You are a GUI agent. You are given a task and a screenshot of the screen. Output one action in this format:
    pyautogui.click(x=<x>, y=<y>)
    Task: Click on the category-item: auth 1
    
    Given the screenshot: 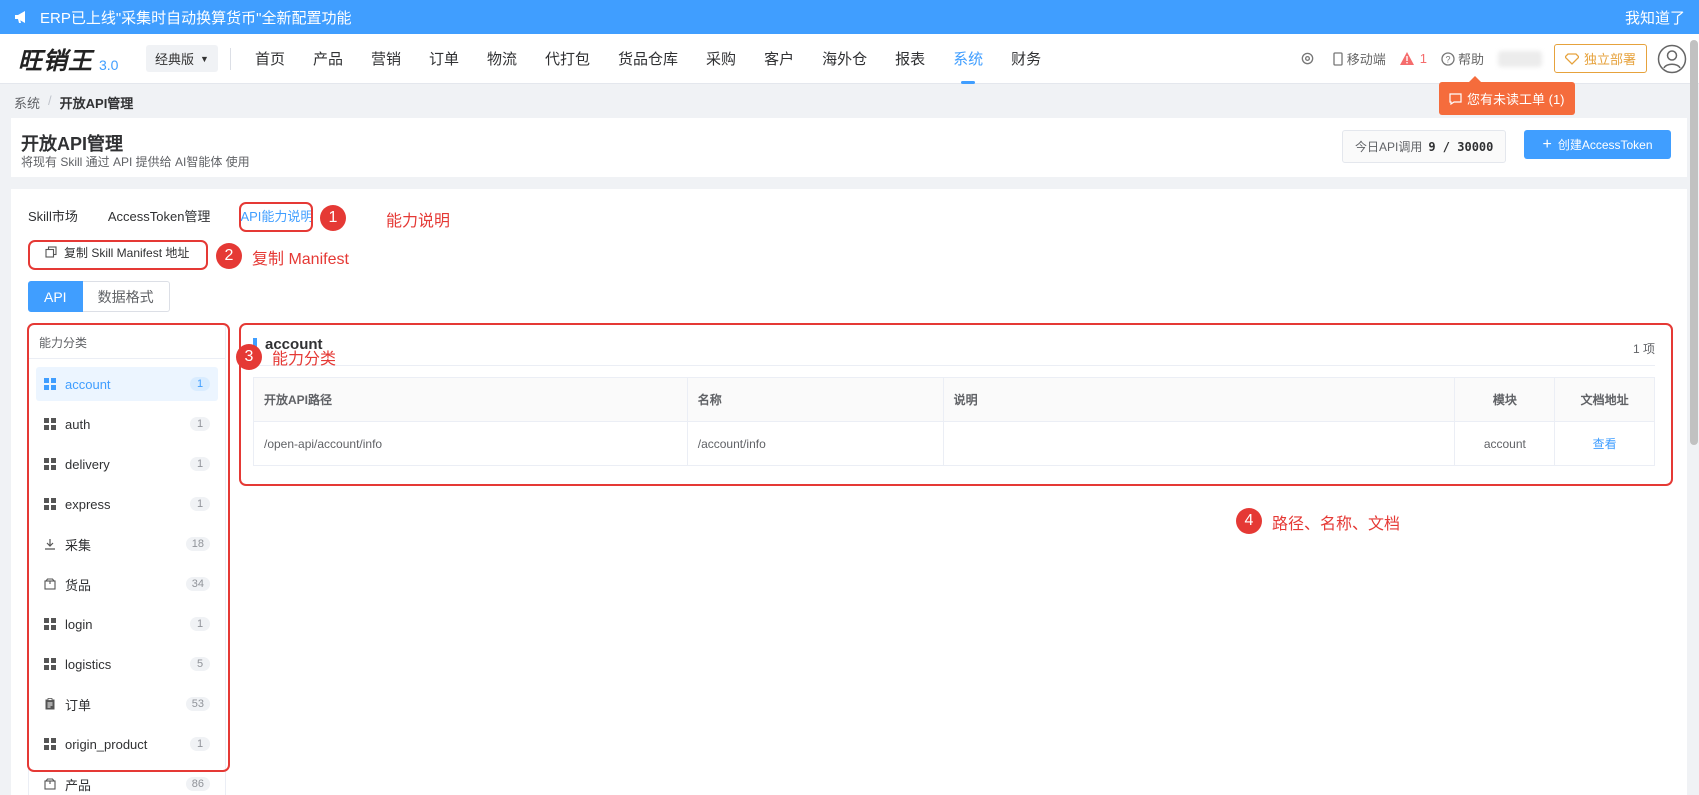 What is the action you would take?
    pyautogui.click(x=127, y=424)
    